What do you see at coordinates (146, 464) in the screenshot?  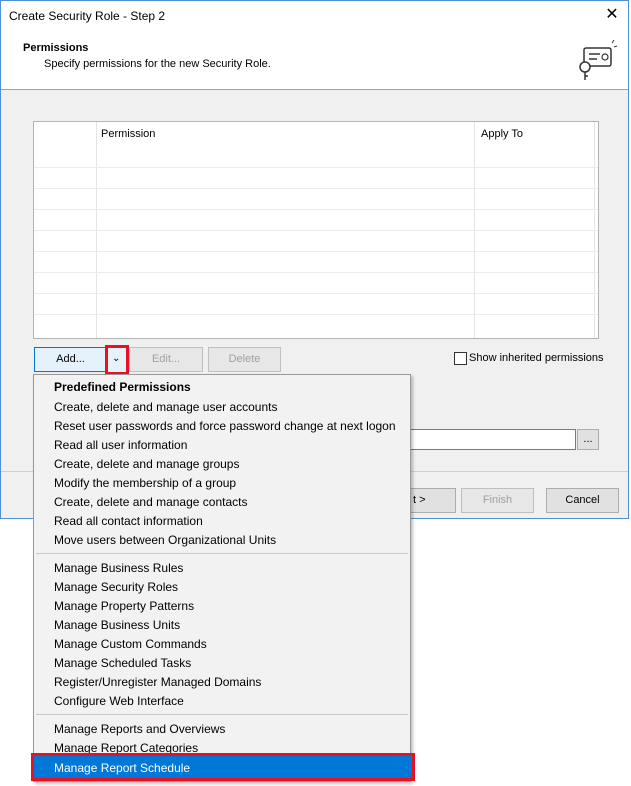 I see `menu-item: Create, delete and manage groups` at bounding box center [146, 464].